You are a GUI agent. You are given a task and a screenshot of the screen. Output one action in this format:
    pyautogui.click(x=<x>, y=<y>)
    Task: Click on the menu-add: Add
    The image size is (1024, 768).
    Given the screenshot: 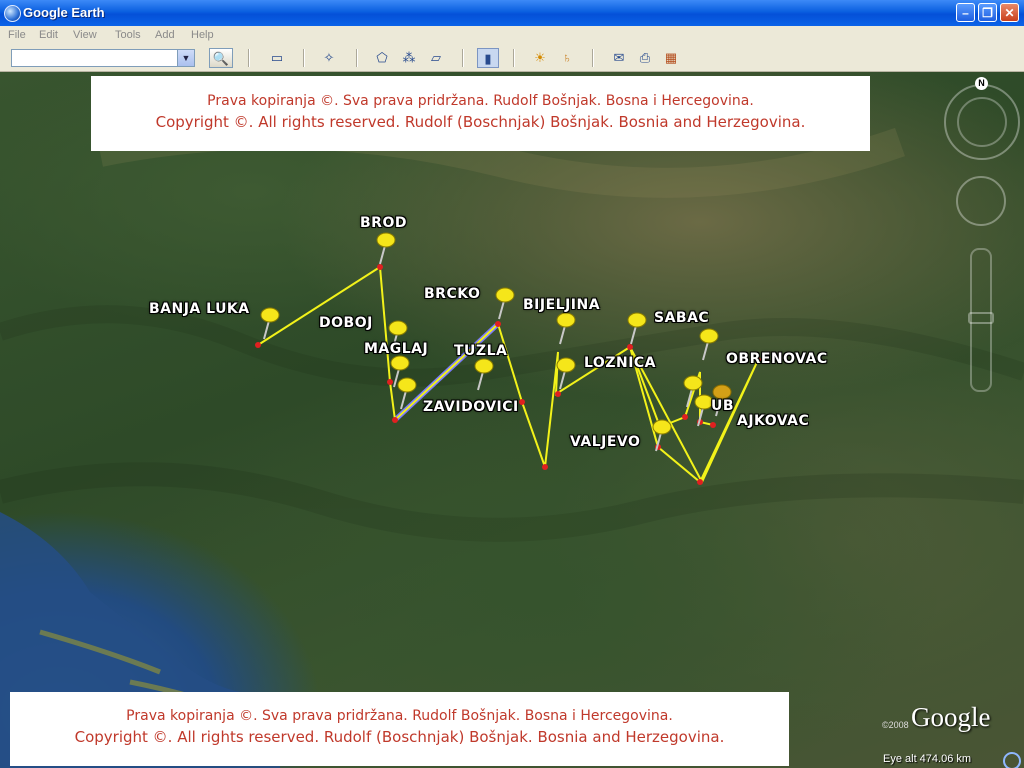 What is the action you would take?
    pyautogui.click(x=165, y=35)
    